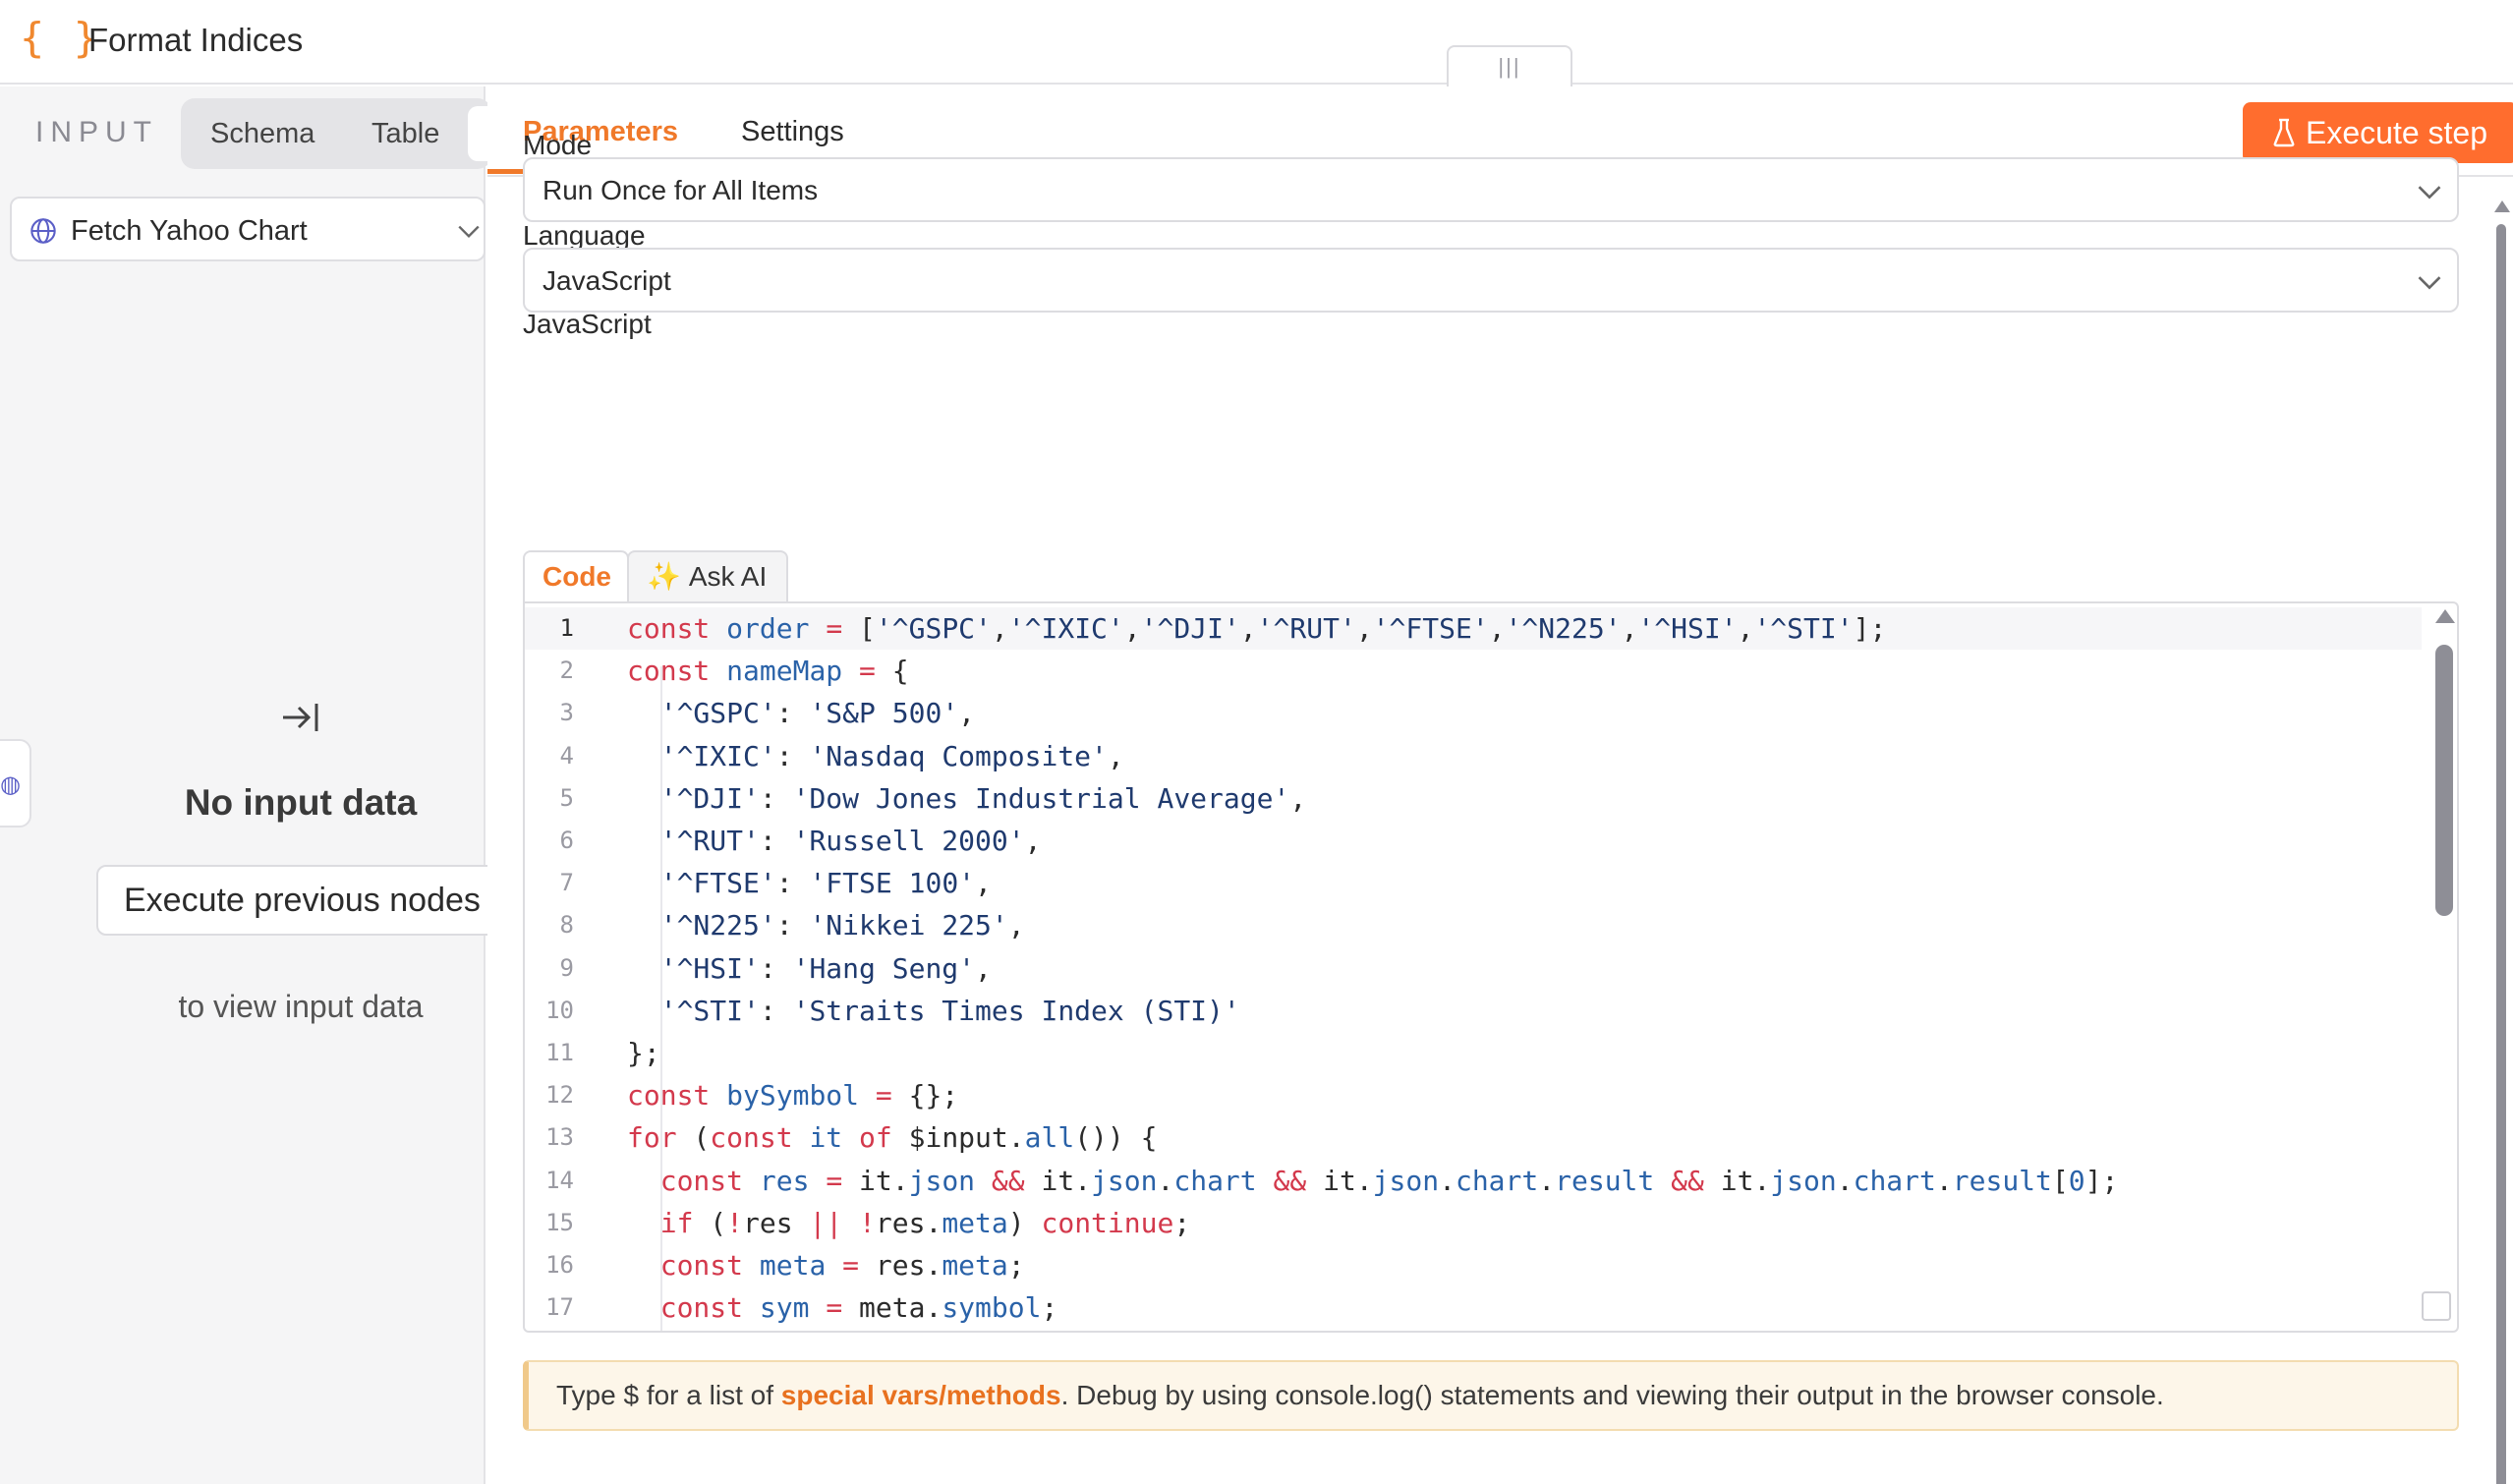 The width and height of the screenshot is (2513, 1484). What do you see at coordinates (825, 883) in the screenshot?
I see `code-text: '^FTSE': 'FTSE 100',` at bounding box center [825, 883].